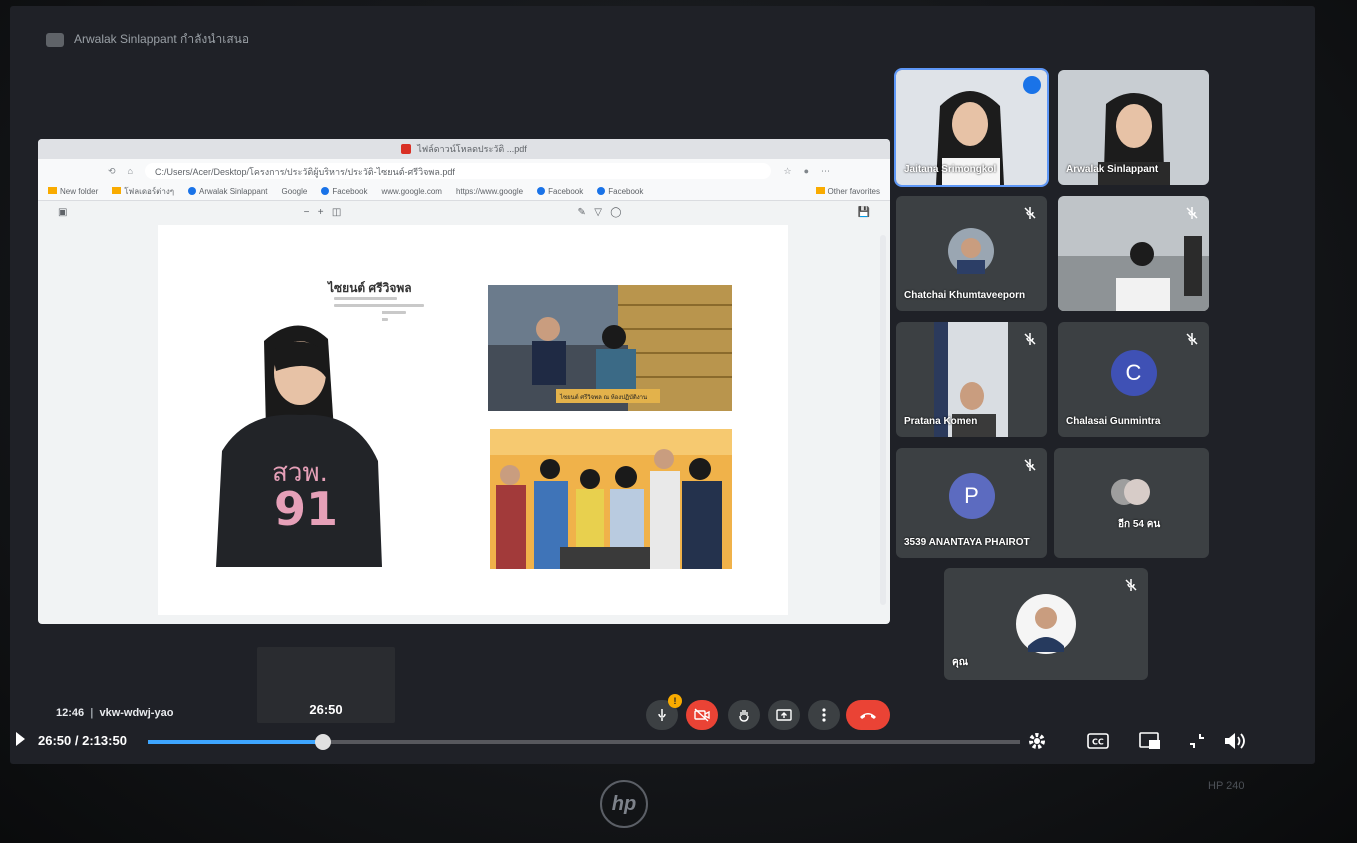 The height and width of the screenshot is (843, 1357). I want to click on group-photo, so click(611, 499).